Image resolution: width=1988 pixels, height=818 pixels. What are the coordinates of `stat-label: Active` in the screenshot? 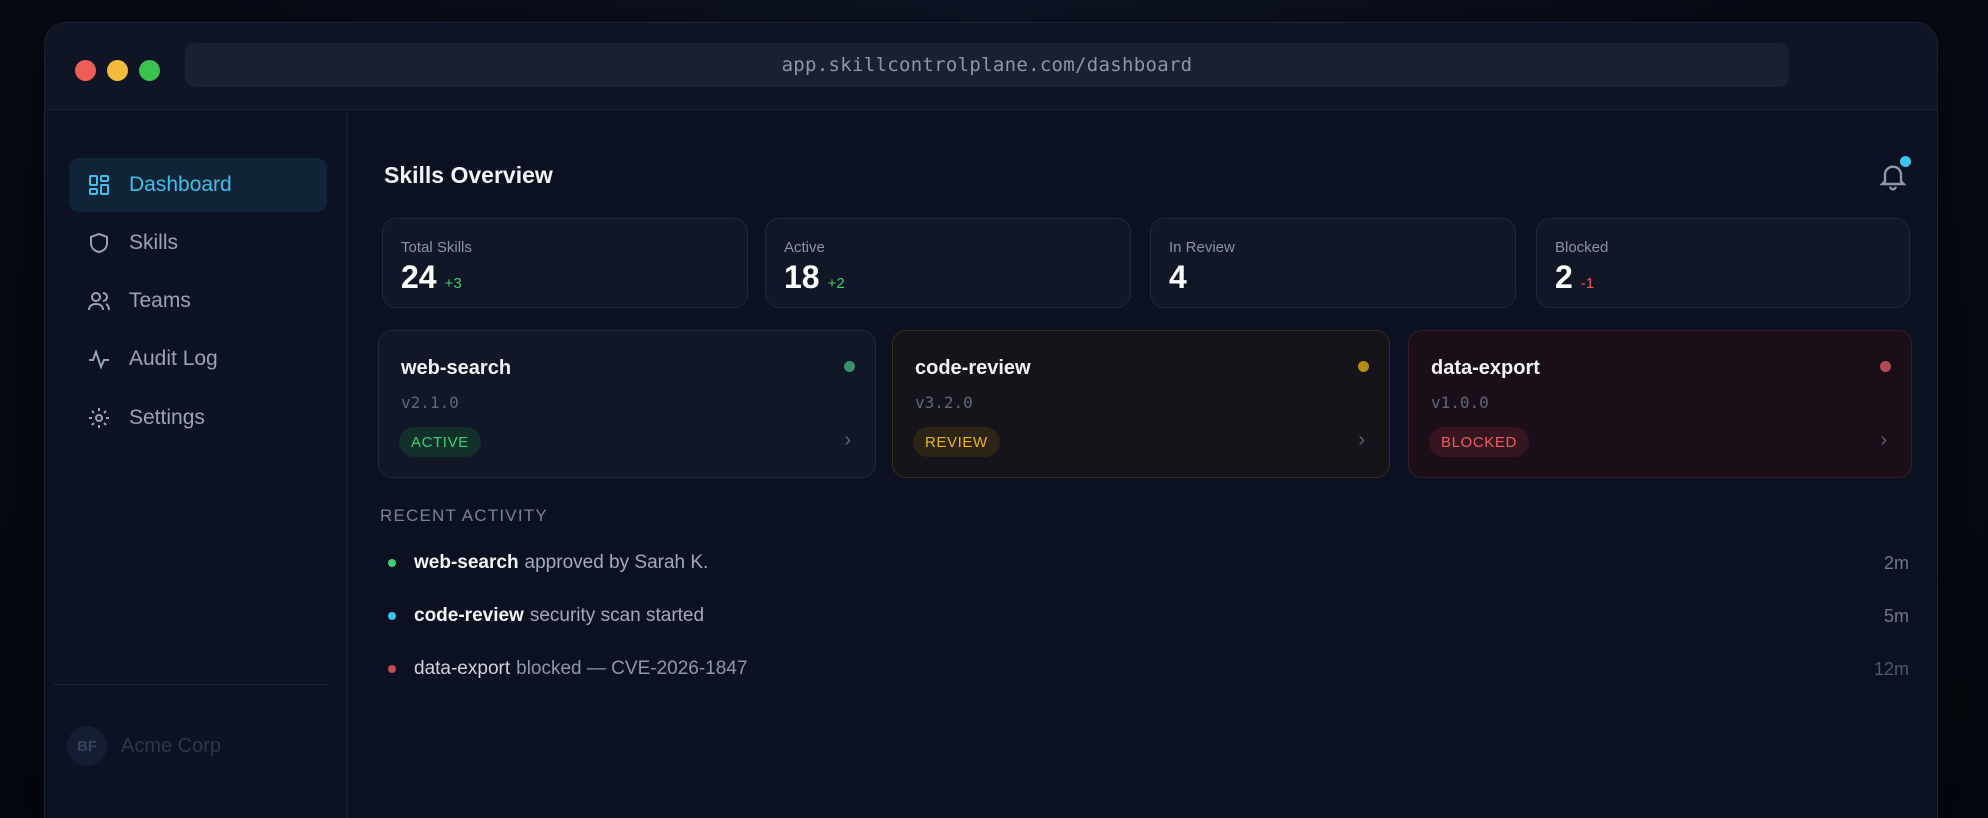 It's located at (804, 247).